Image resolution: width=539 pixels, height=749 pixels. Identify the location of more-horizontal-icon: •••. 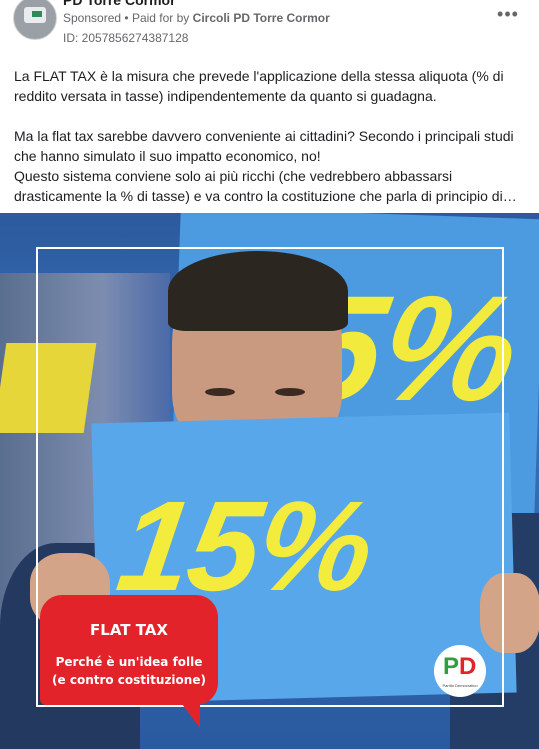
(508, 15).